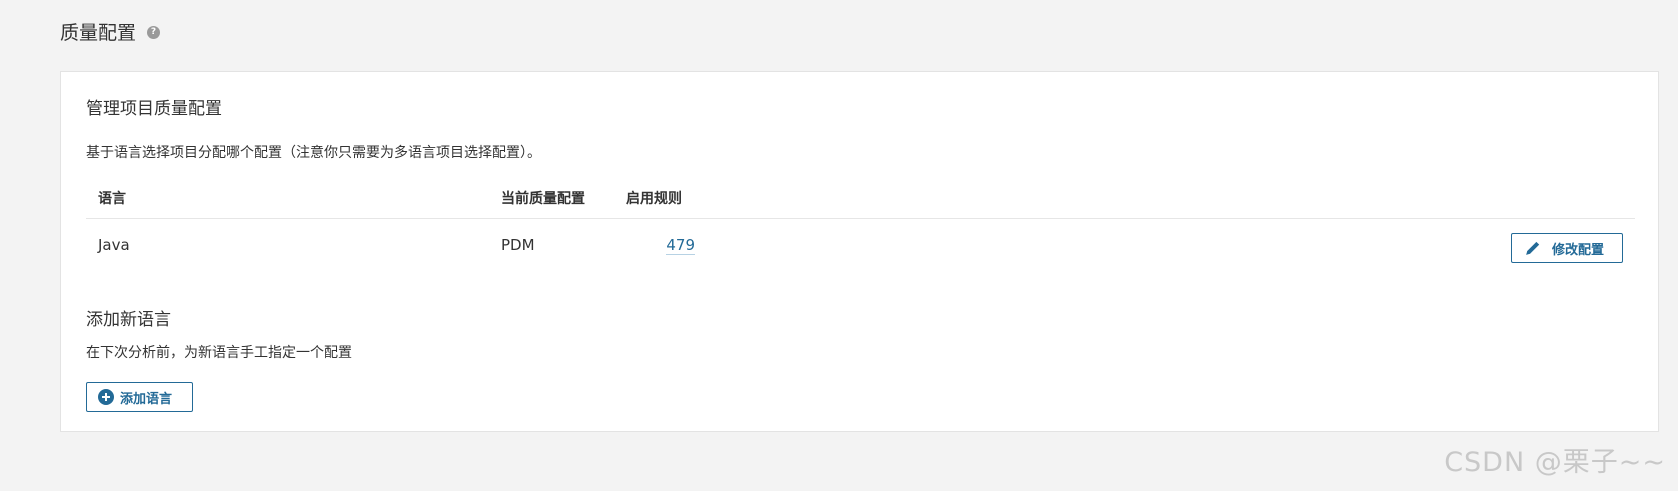 This screenshot has height=491, width=1678. Describe the element at coordinates (660, 245) in the screenshot. I see `row-active-rules-cell: 479` at that location.